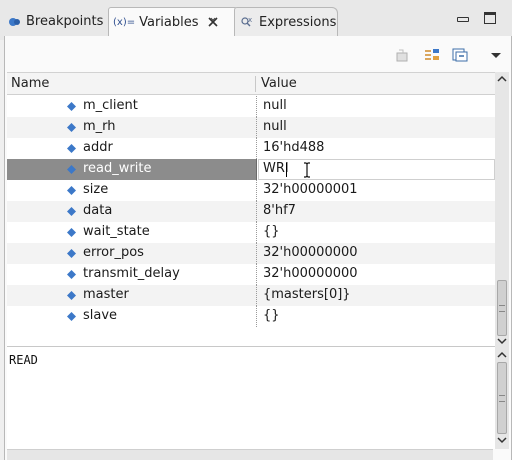 This screenshot has width=512, height=460. Describe the element at coordinates (251, 274) in the screenshot. I see `table-row: transmit_delay 32'h00000000` at that location.